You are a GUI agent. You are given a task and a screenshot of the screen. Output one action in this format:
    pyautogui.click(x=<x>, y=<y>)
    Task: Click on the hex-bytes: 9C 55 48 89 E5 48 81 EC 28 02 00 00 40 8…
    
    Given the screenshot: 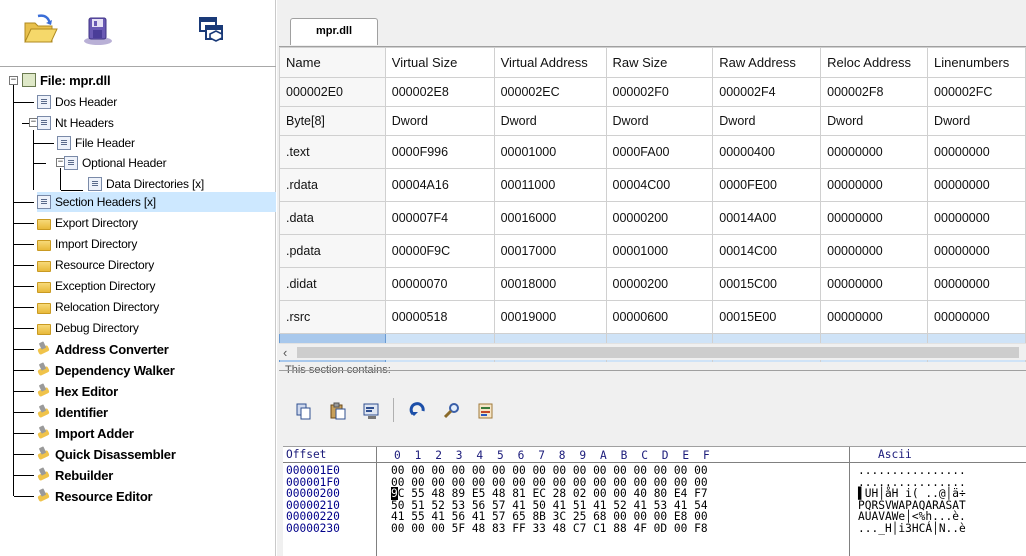 What is the action you would take?
    pyautogui.click(x=549, y=493)
    